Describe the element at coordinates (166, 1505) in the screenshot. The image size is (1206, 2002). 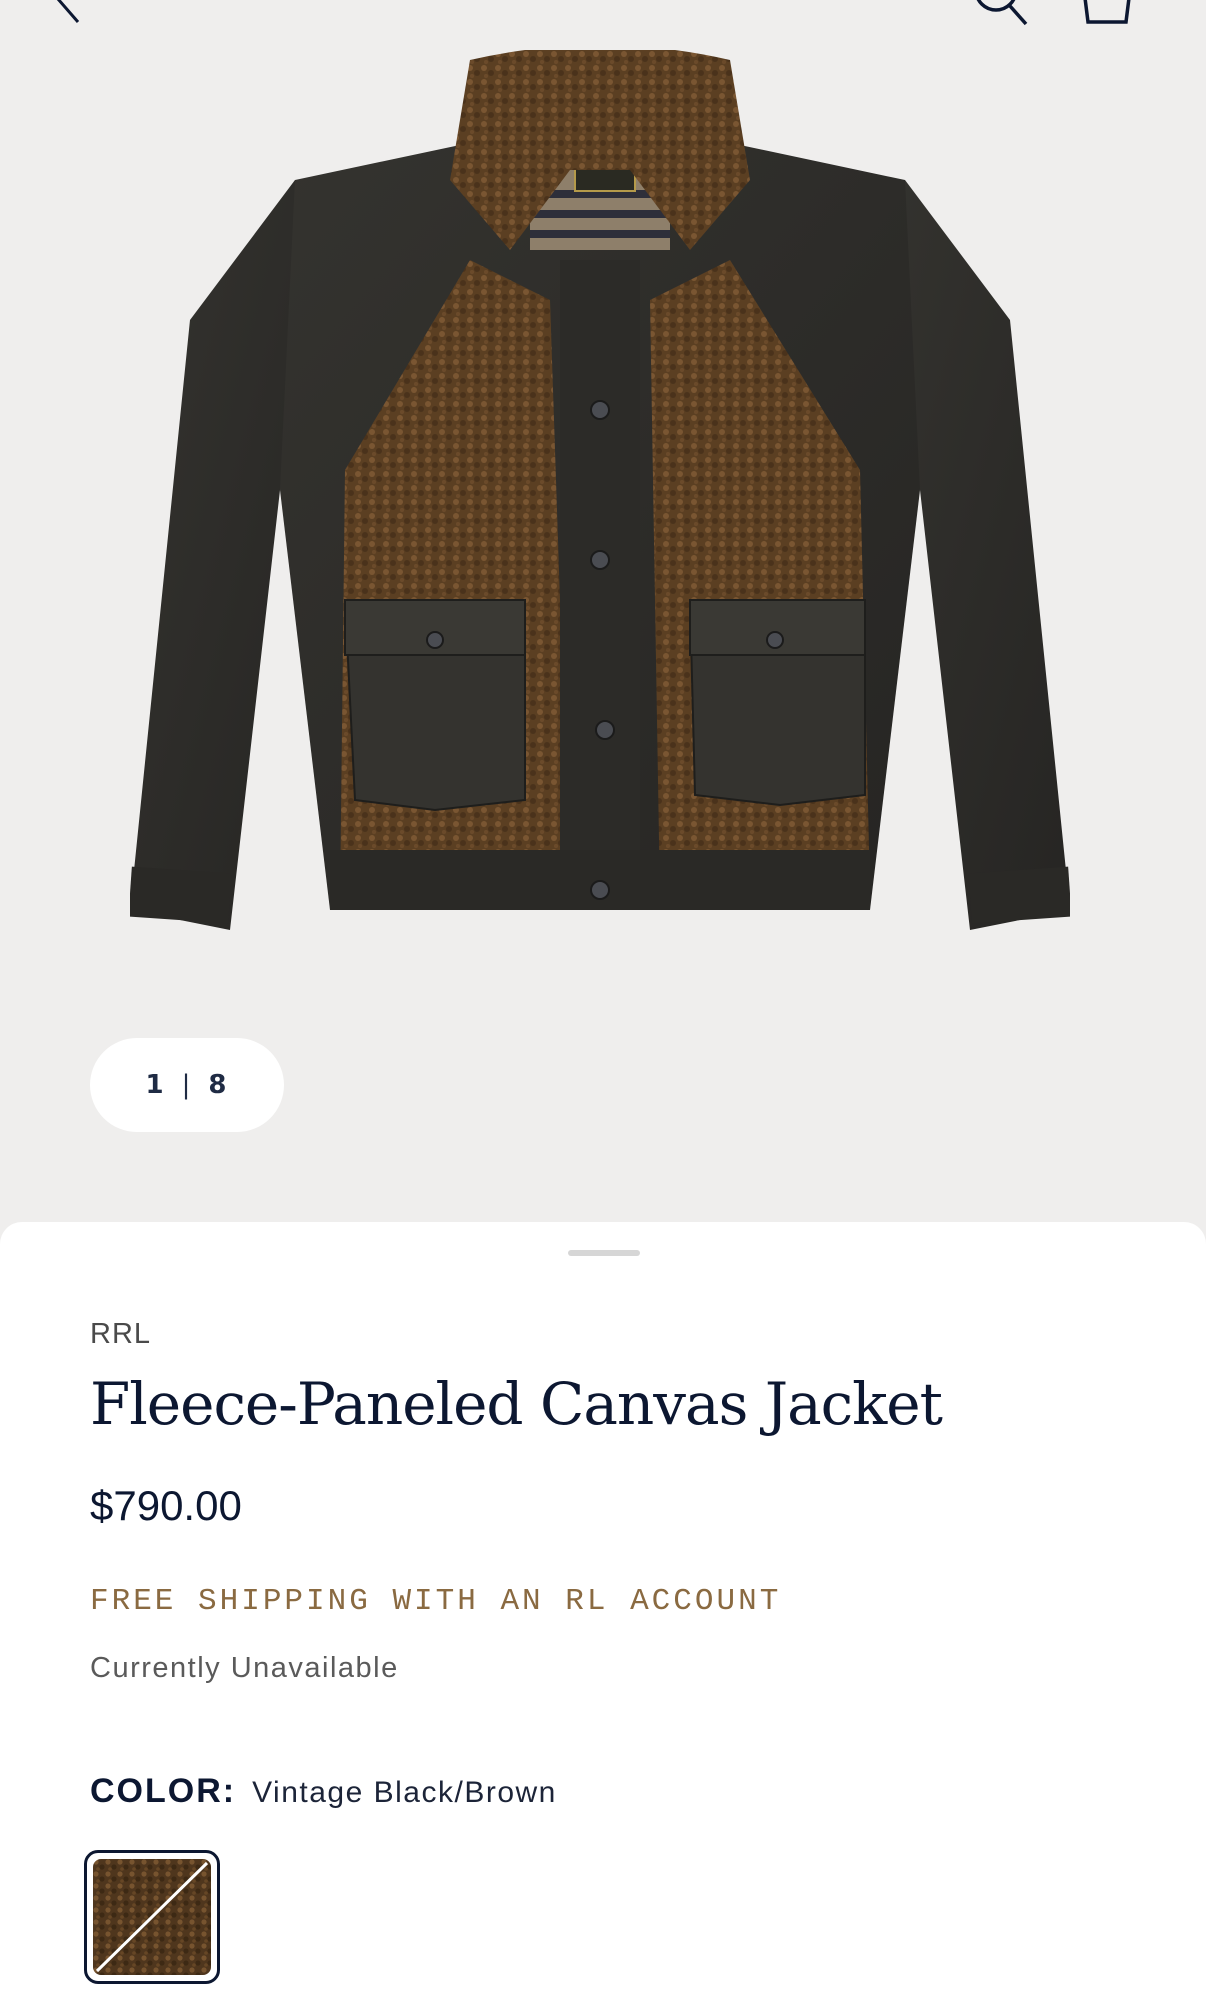
I see `product-price: $790.00` at that location.